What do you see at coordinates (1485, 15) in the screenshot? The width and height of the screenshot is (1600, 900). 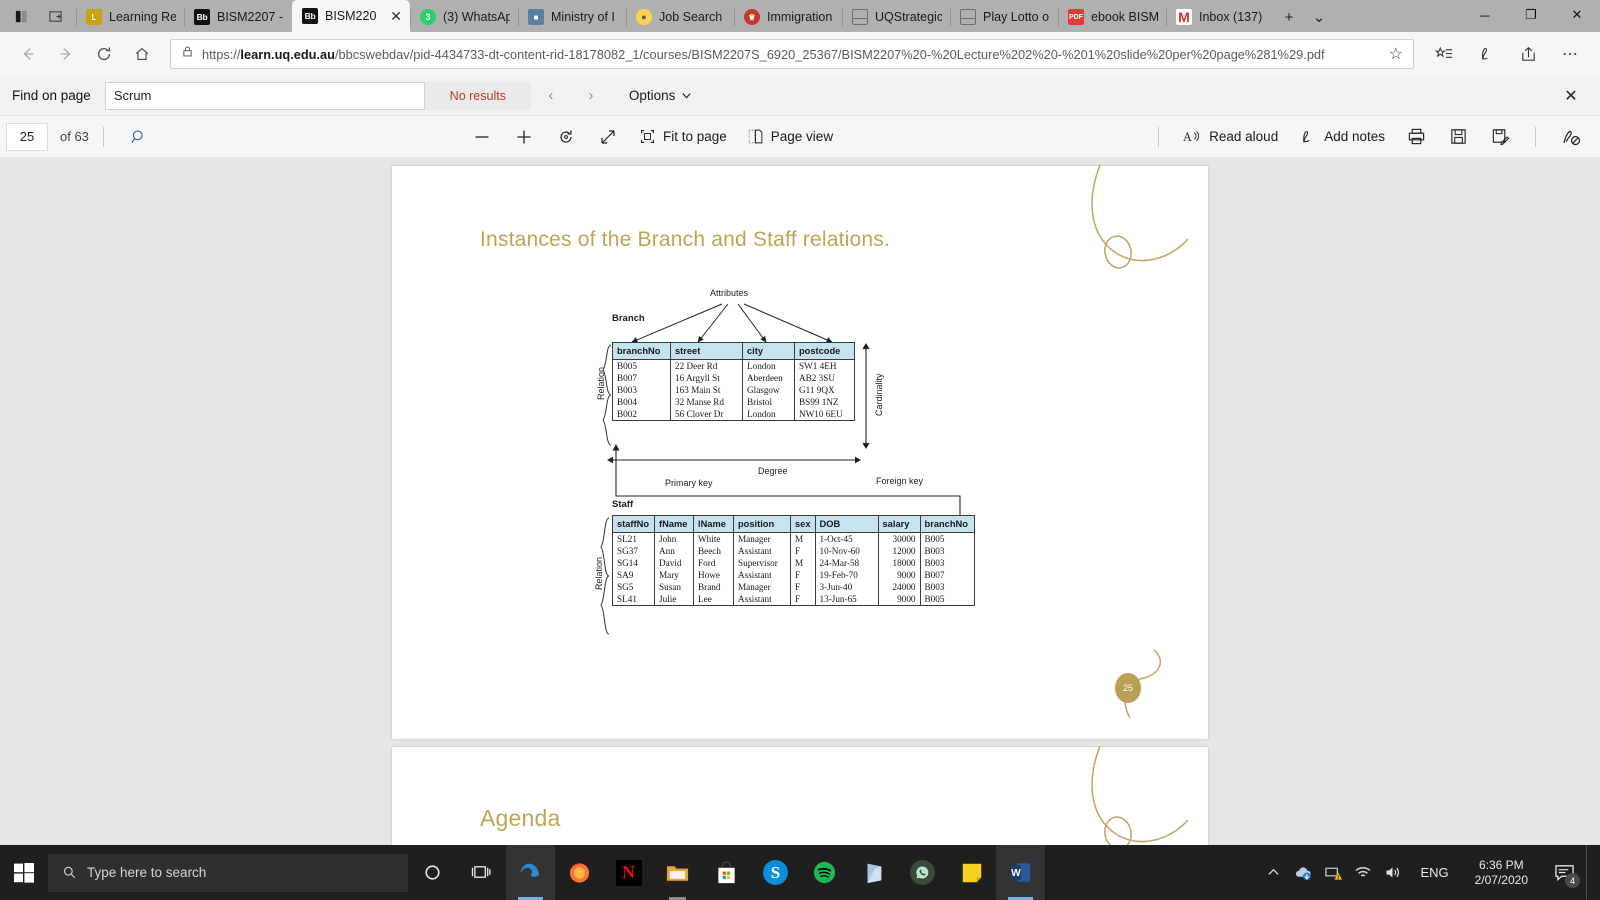 I see `minimize-button: ─` at bounding box center [1485, 15].